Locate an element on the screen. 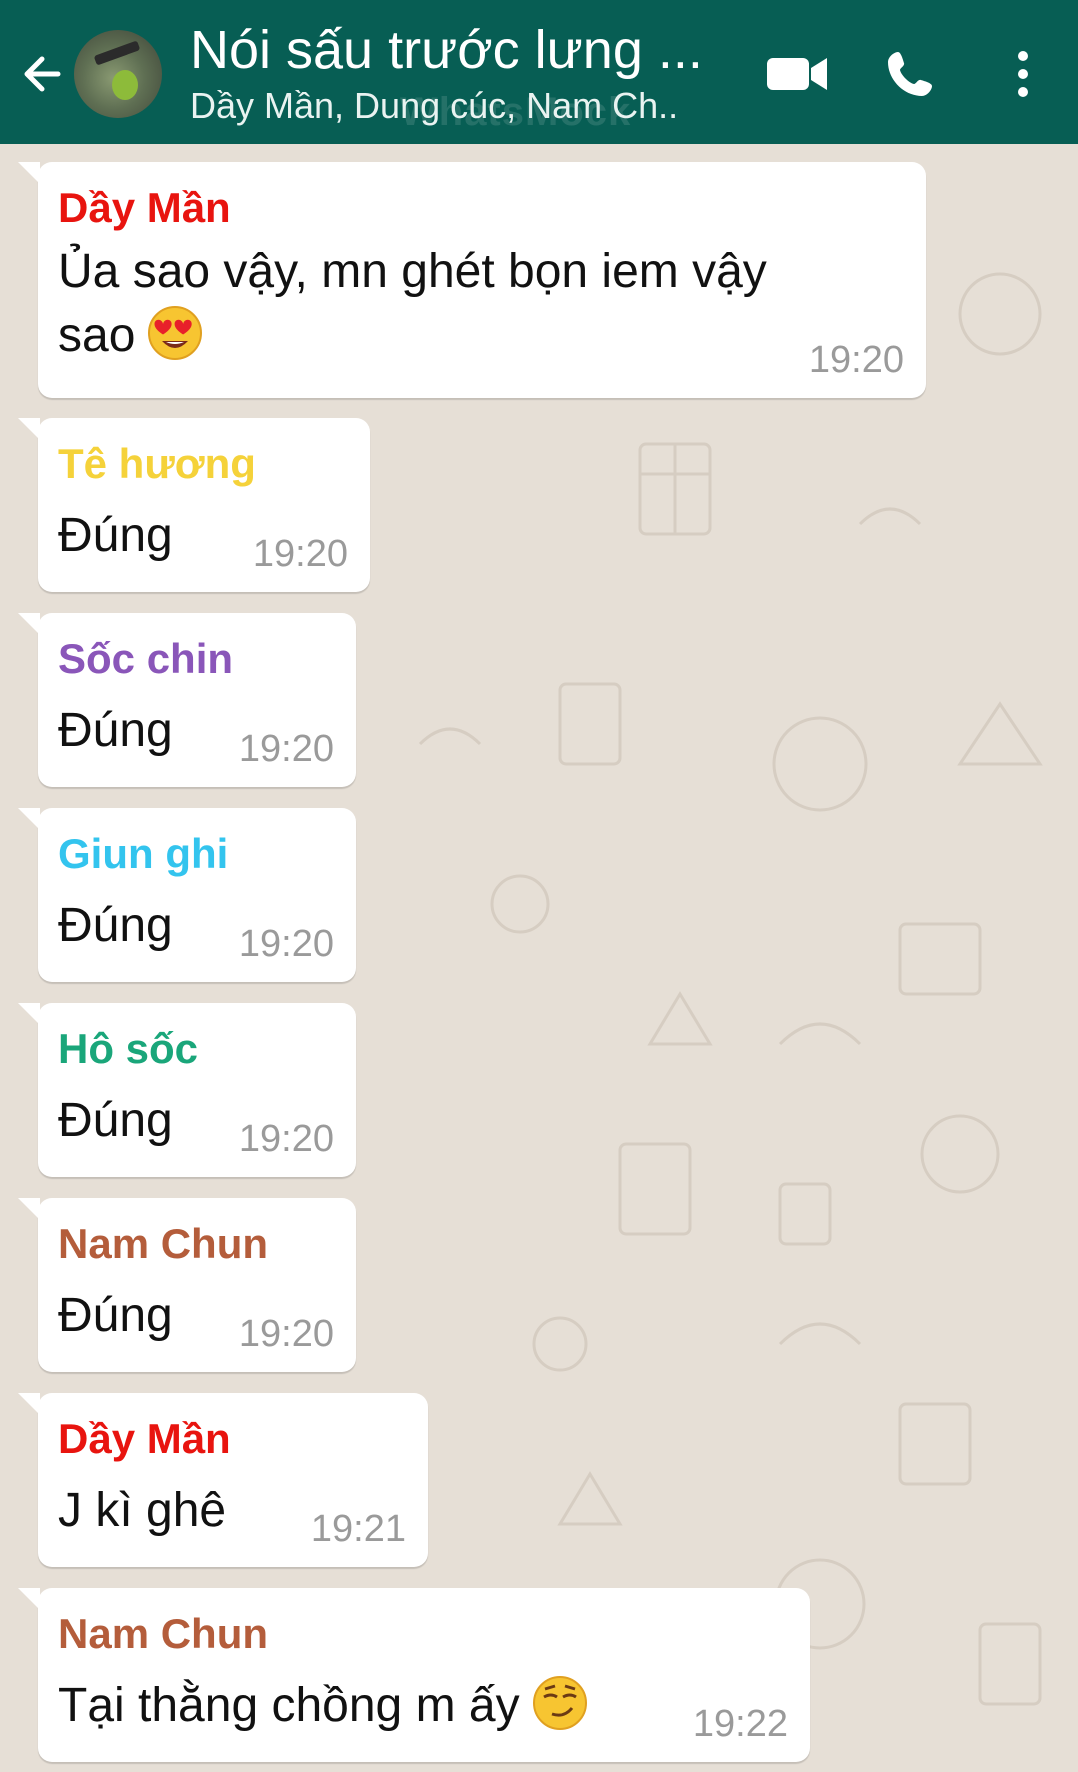 This screenshot has width=1078, height=1772. message-bubble: Dầy Mần J kì ghê 19:21 is located at coordinates (223, 1480).